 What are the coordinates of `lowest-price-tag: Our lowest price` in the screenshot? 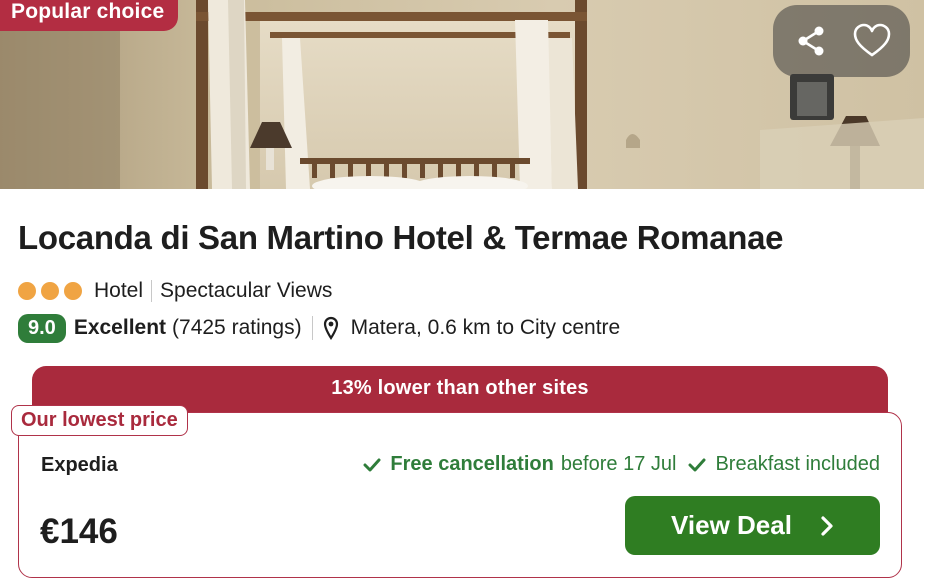 It's located at (99, 420).